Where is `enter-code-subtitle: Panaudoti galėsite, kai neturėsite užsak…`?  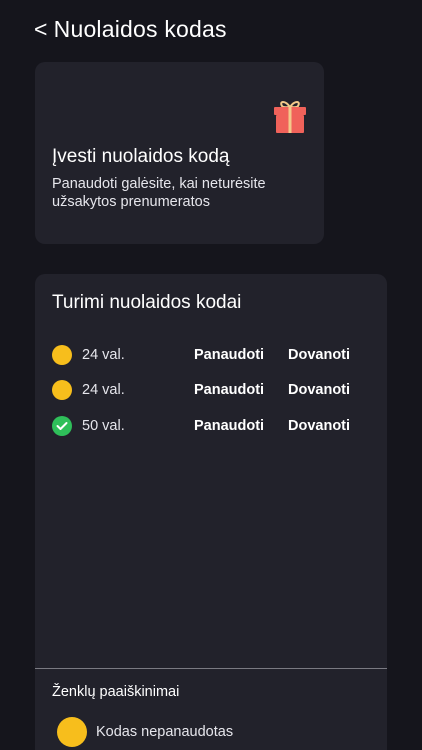
enter-code-subtitle: Panaudoti galėsite, kai neturėsite užsak… is located at coordinates (159, 193).